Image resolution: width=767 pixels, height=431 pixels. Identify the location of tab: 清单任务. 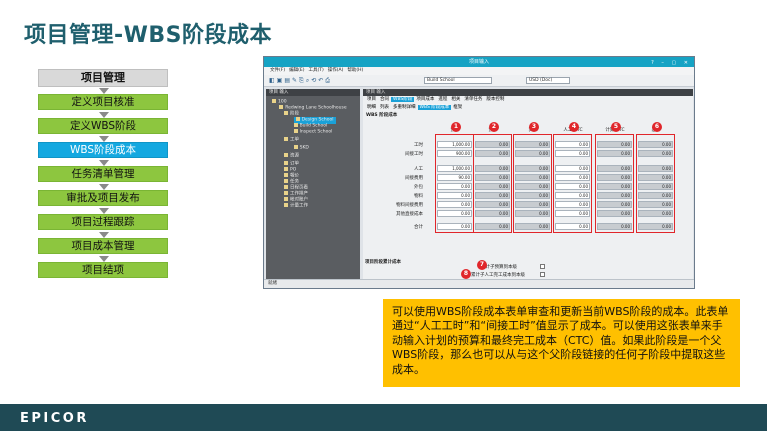
(473, 99).